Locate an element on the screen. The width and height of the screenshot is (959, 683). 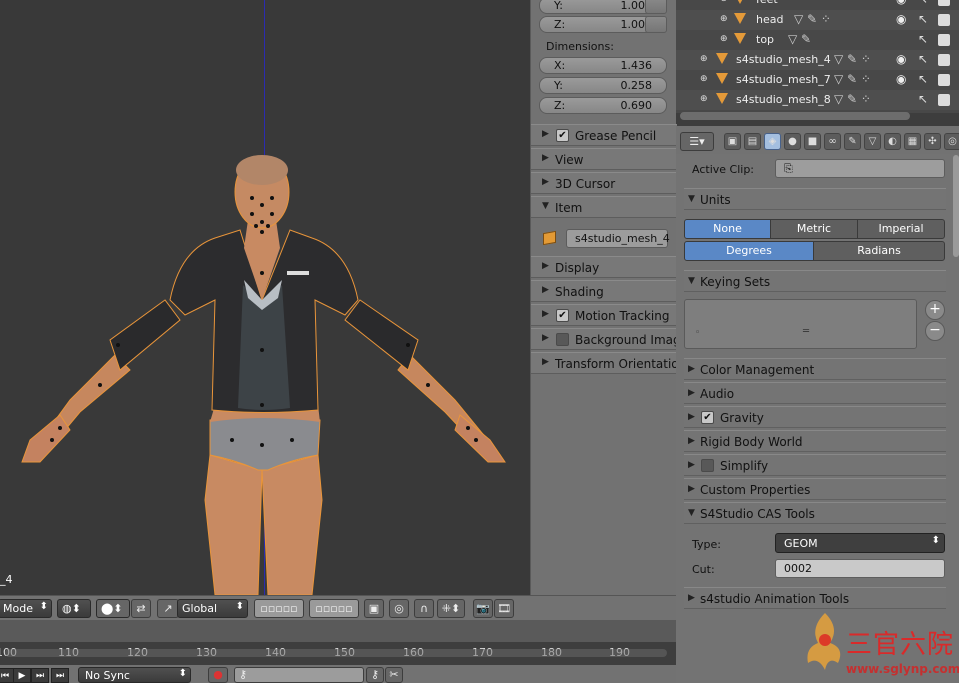
scene-tab-icon: ◈ is located at coordinates (772, 141).